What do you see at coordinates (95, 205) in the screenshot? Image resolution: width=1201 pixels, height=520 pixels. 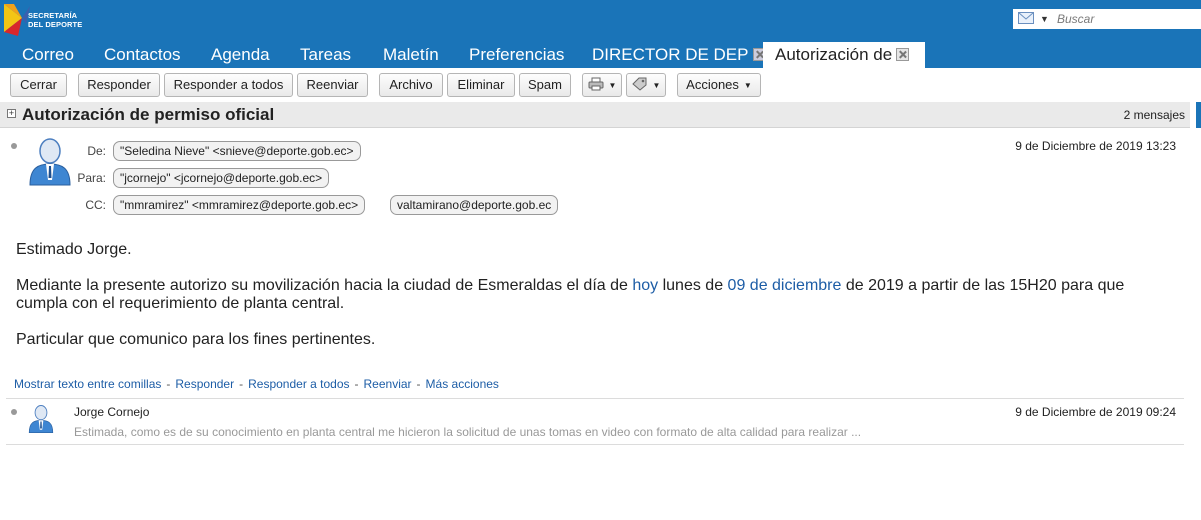 I see `cc-label: CC:` at bounding box center [95, 205].